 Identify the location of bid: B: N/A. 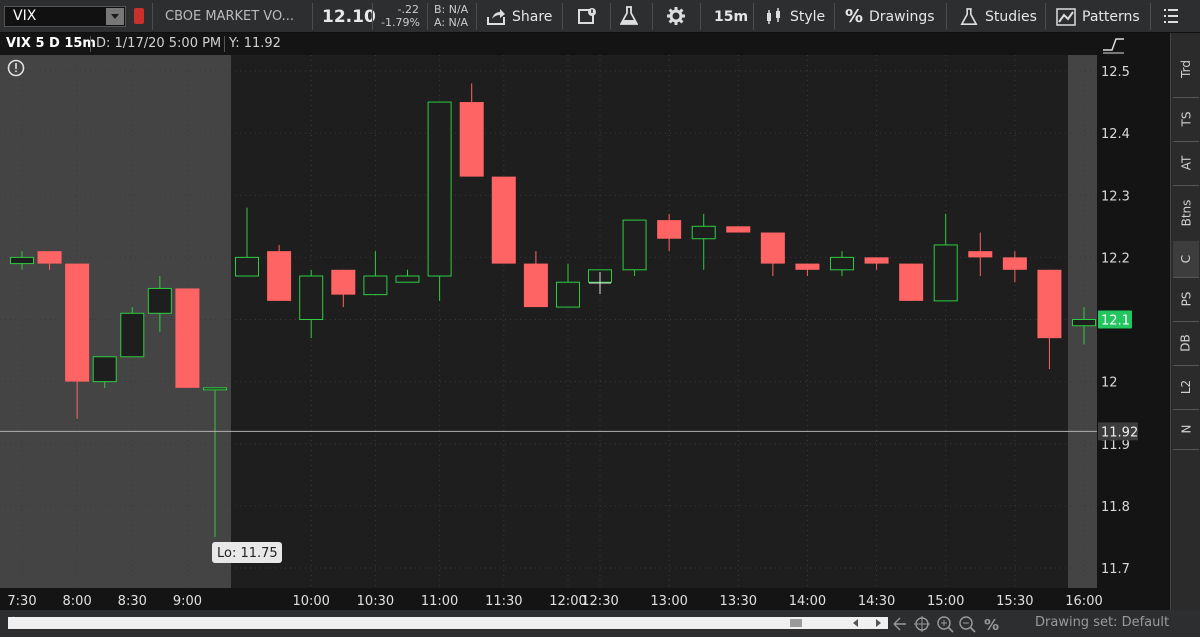
(451, 9).